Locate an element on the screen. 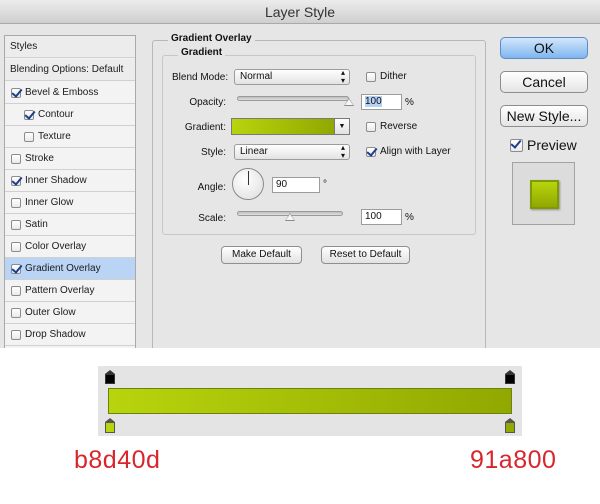 Image resolution: width=600 pixels, height=504 pixels. dither-label: Dither is located at coordinates (393, 76).